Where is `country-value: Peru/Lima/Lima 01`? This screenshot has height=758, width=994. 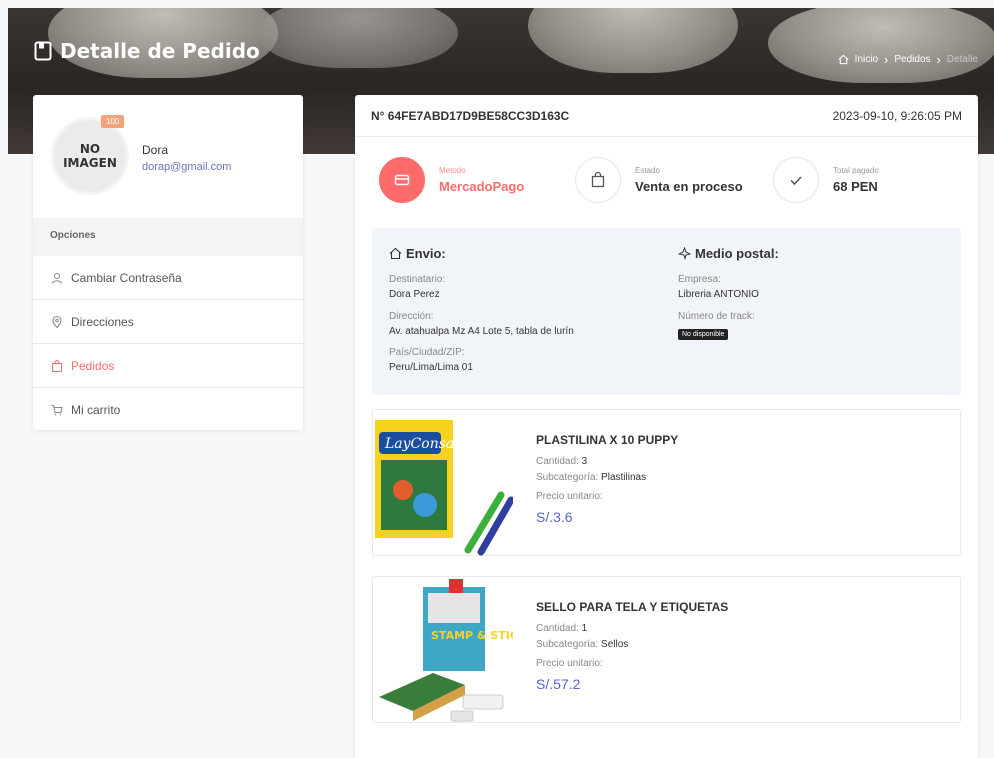
country-value: Peru/Lima/Lima 01 is located at coordinates (431, 367).